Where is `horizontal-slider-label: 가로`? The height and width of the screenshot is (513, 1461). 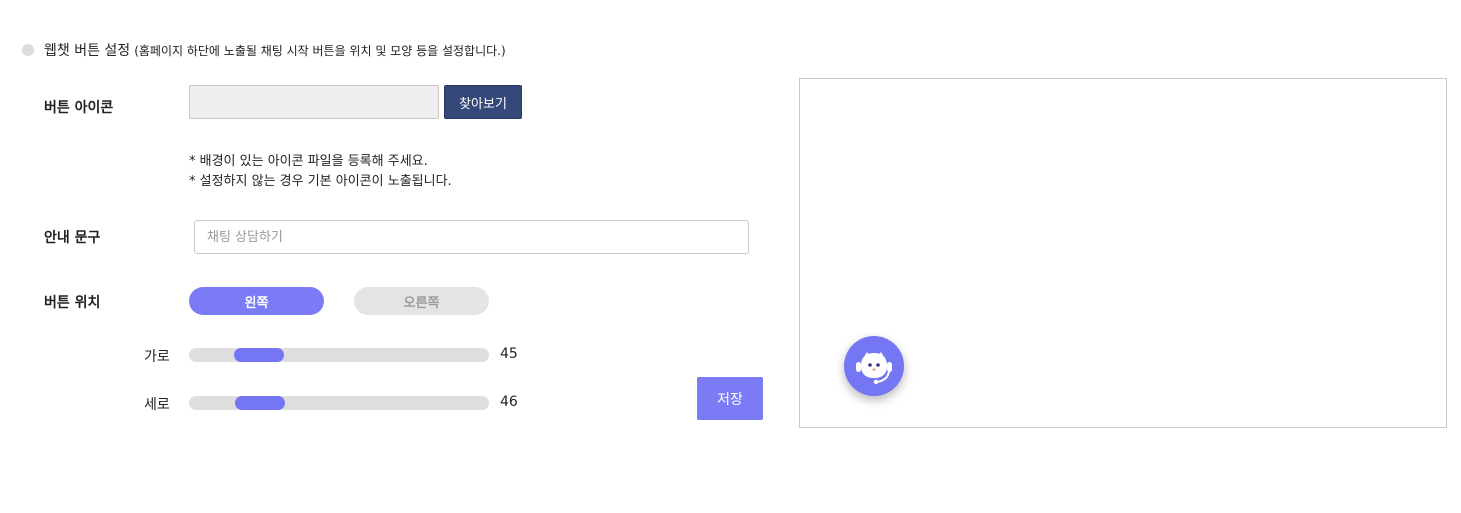
horizontal-slider-label: 가로 is located at coordinates (157, 357).